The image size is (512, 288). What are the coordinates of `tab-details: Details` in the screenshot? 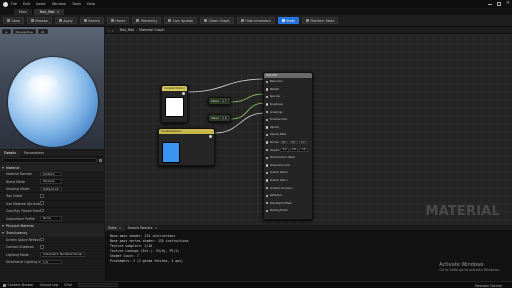 It's located at (10, 153).